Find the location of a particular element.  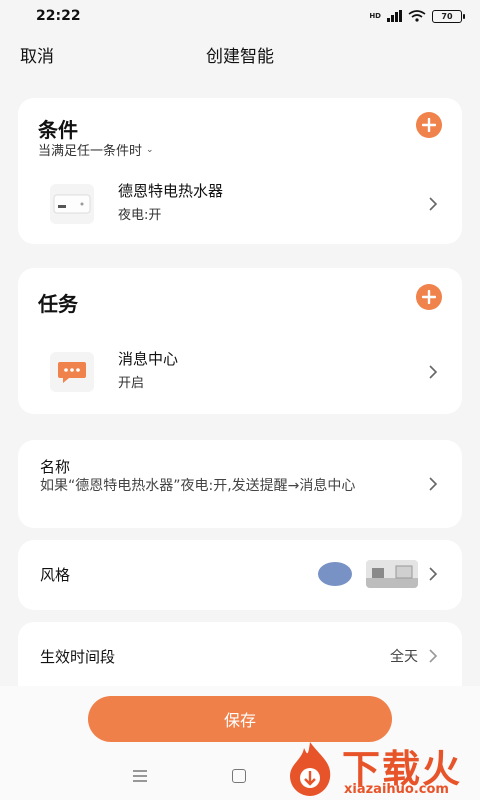

condition-device-state: 夜电:开 is located at coordinates (140, 215).